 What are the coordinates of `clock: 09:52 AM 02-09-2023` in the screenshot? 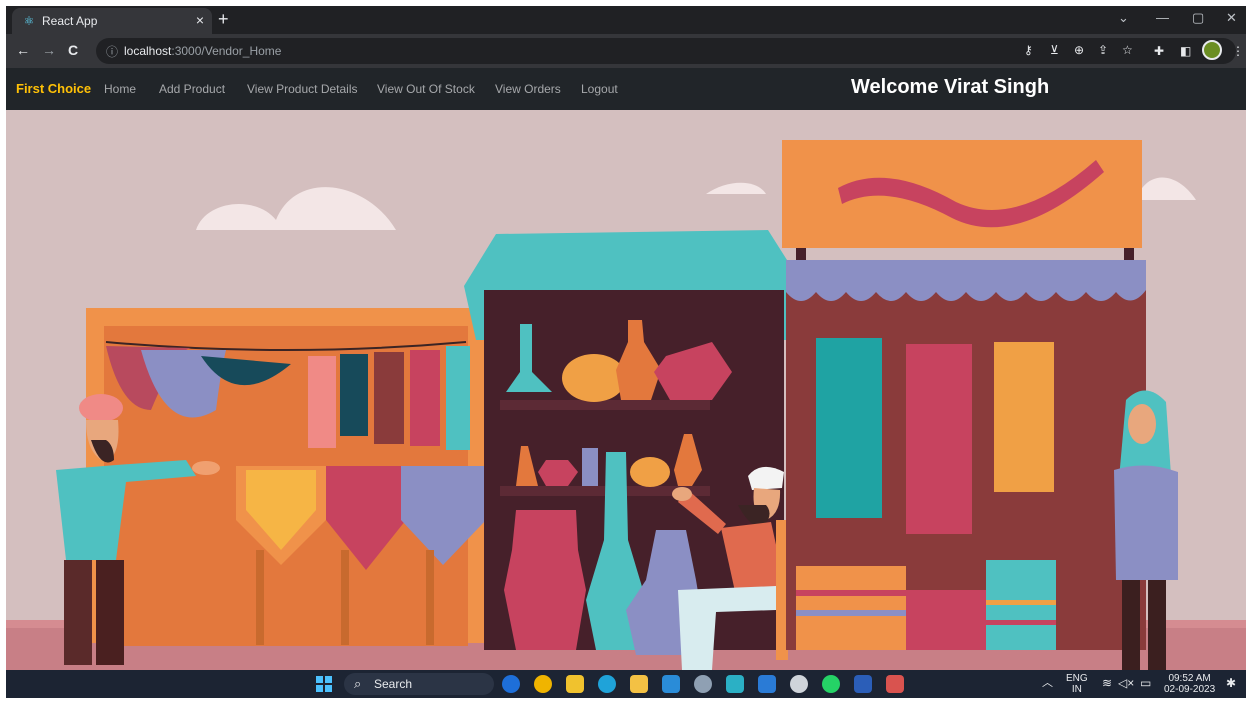 It's located at (1189, 684).